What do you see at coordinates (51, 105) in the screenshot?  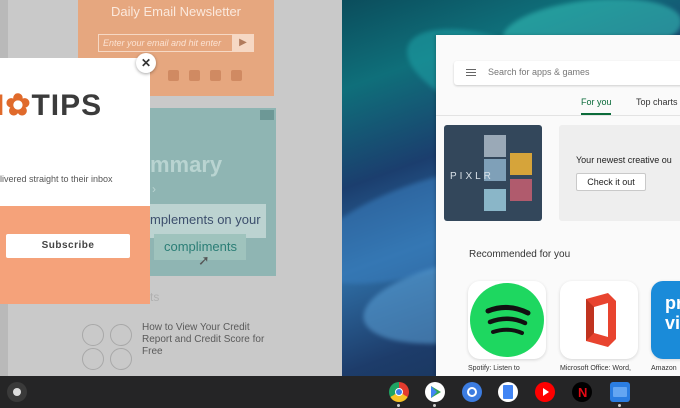 I see `site-logo: I✿TIPS` at bounding box center [51, 105].